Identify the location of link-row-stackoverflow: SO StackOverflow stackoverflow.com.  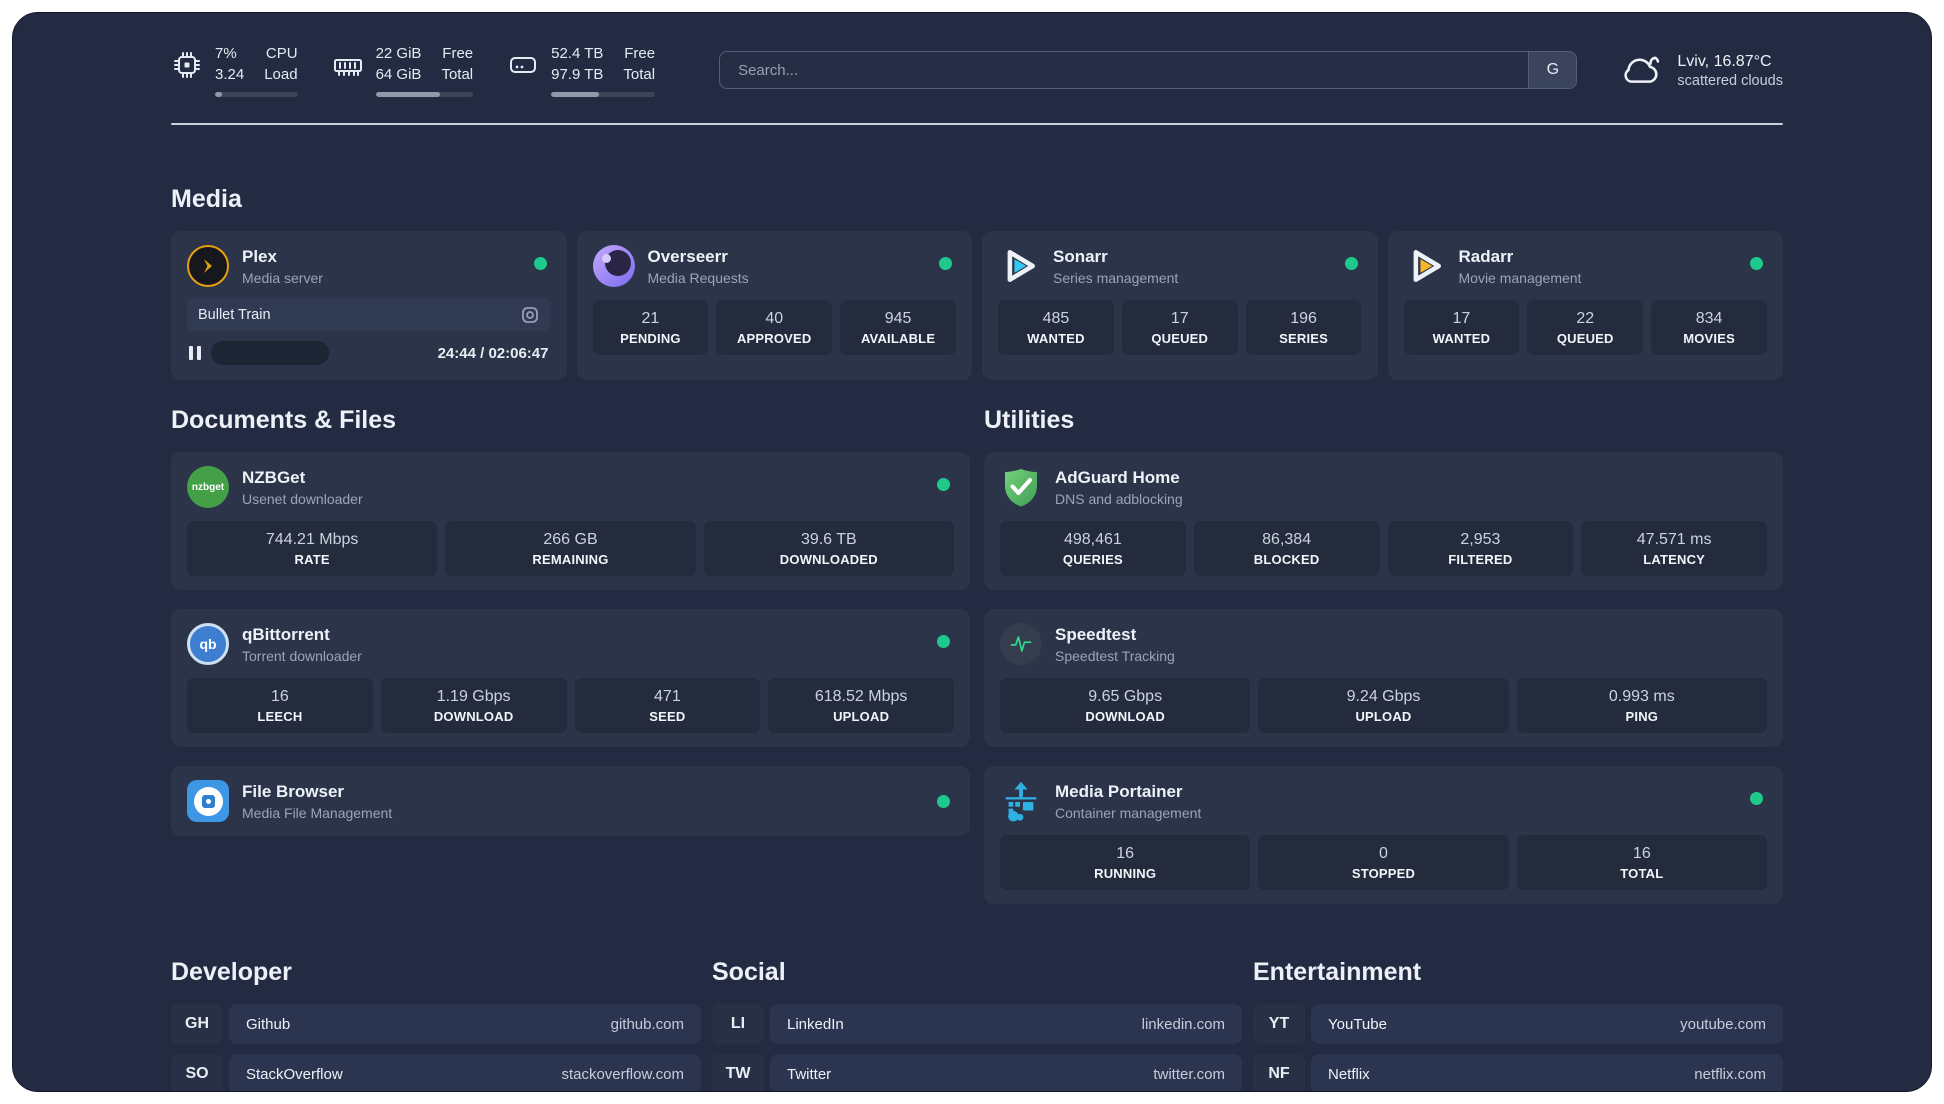
(436, 1072).